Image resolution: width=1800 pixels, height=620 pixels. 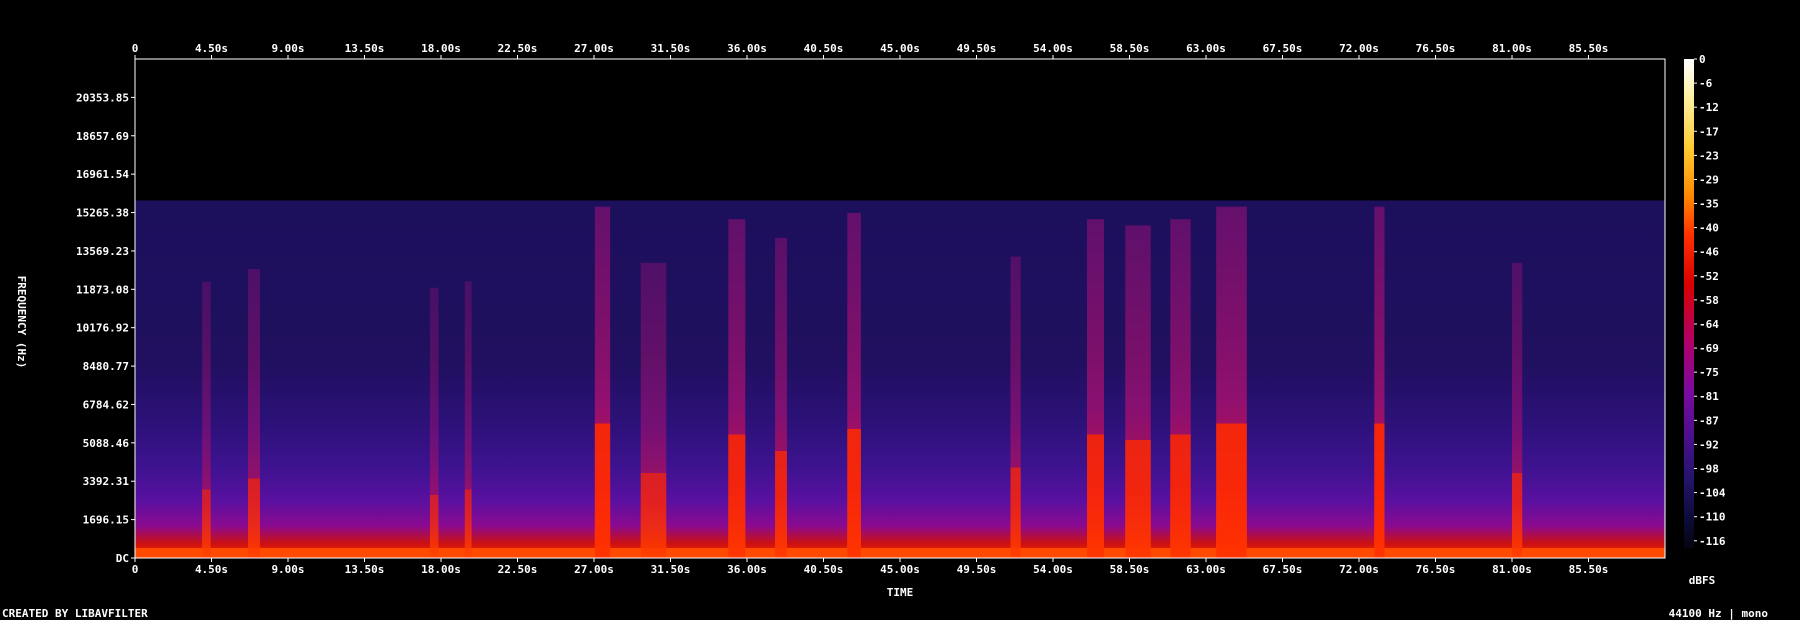 I want to click on footer-credit: CREATED BY LIBAVFILTER, so click(x=75, y=613).